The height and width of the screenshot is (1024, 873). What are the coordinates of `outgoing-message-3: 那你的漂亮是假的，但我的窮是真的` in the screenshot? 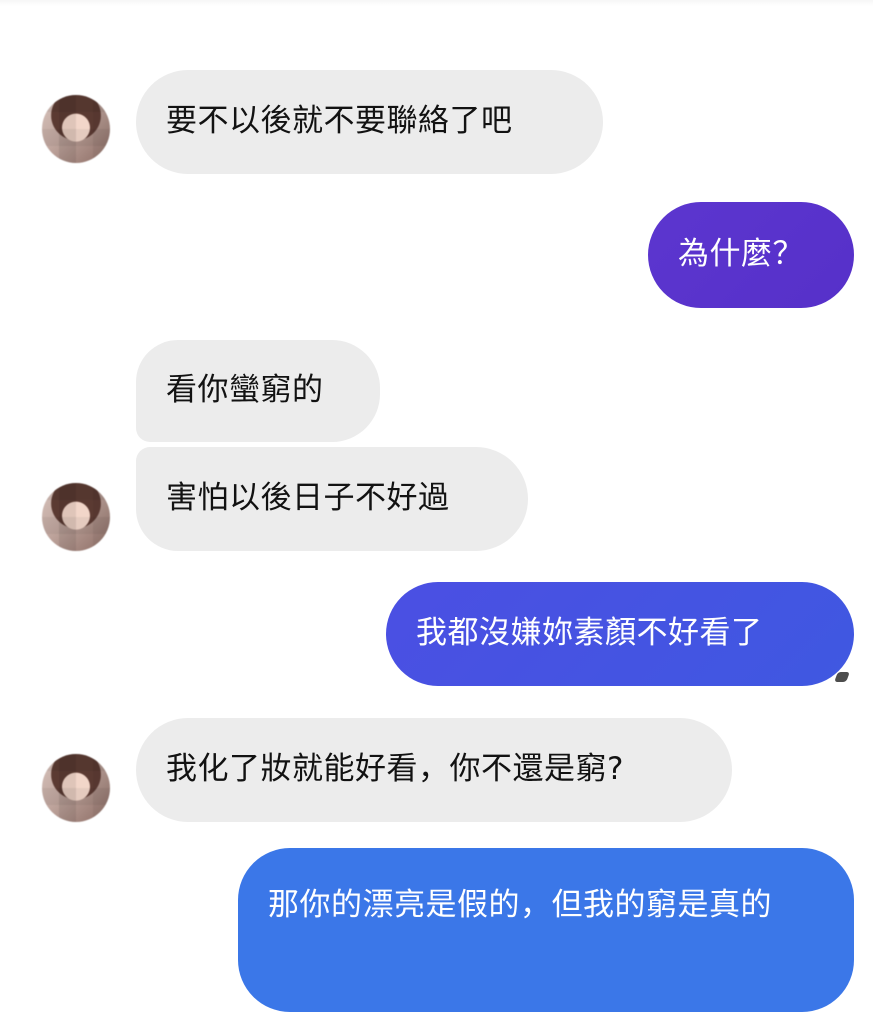 It's located at (546, 930).